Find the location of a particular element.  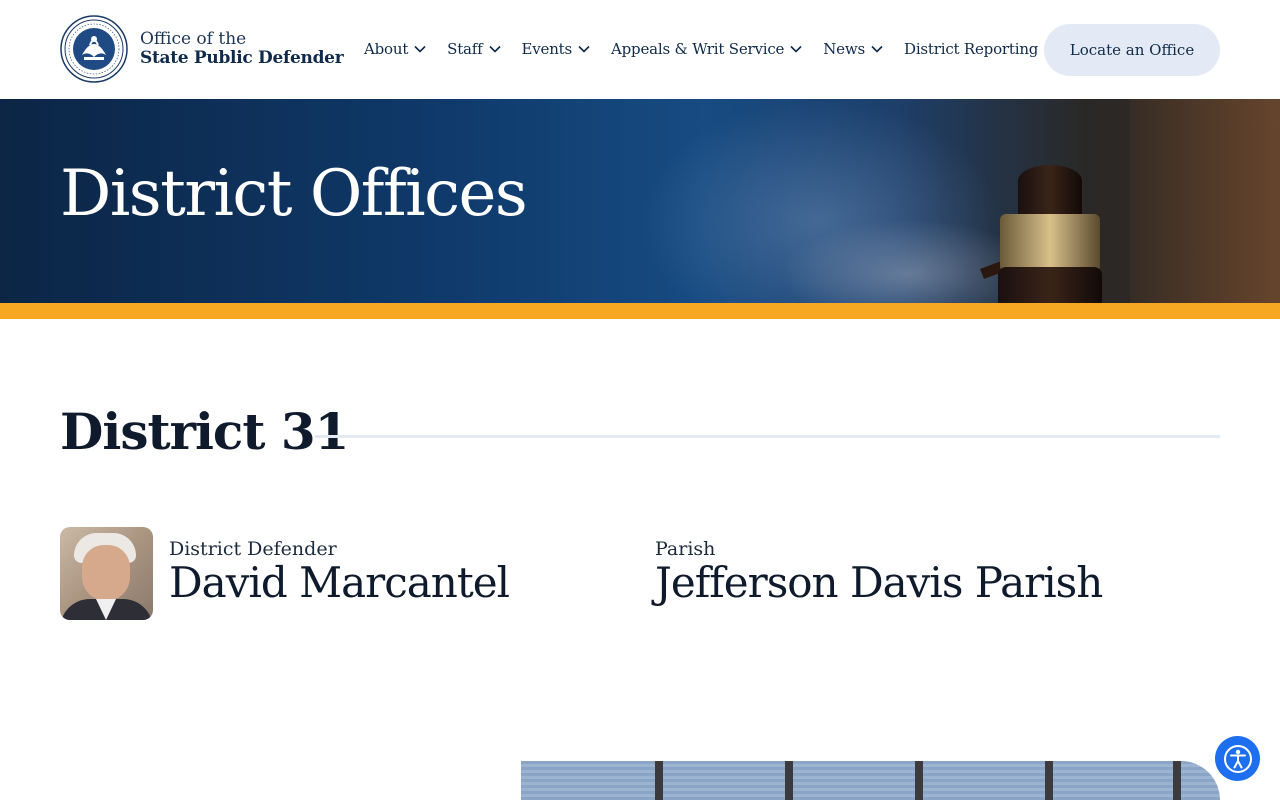

locate-office-button: Locate an Office is located at coordinates (1132, 50).